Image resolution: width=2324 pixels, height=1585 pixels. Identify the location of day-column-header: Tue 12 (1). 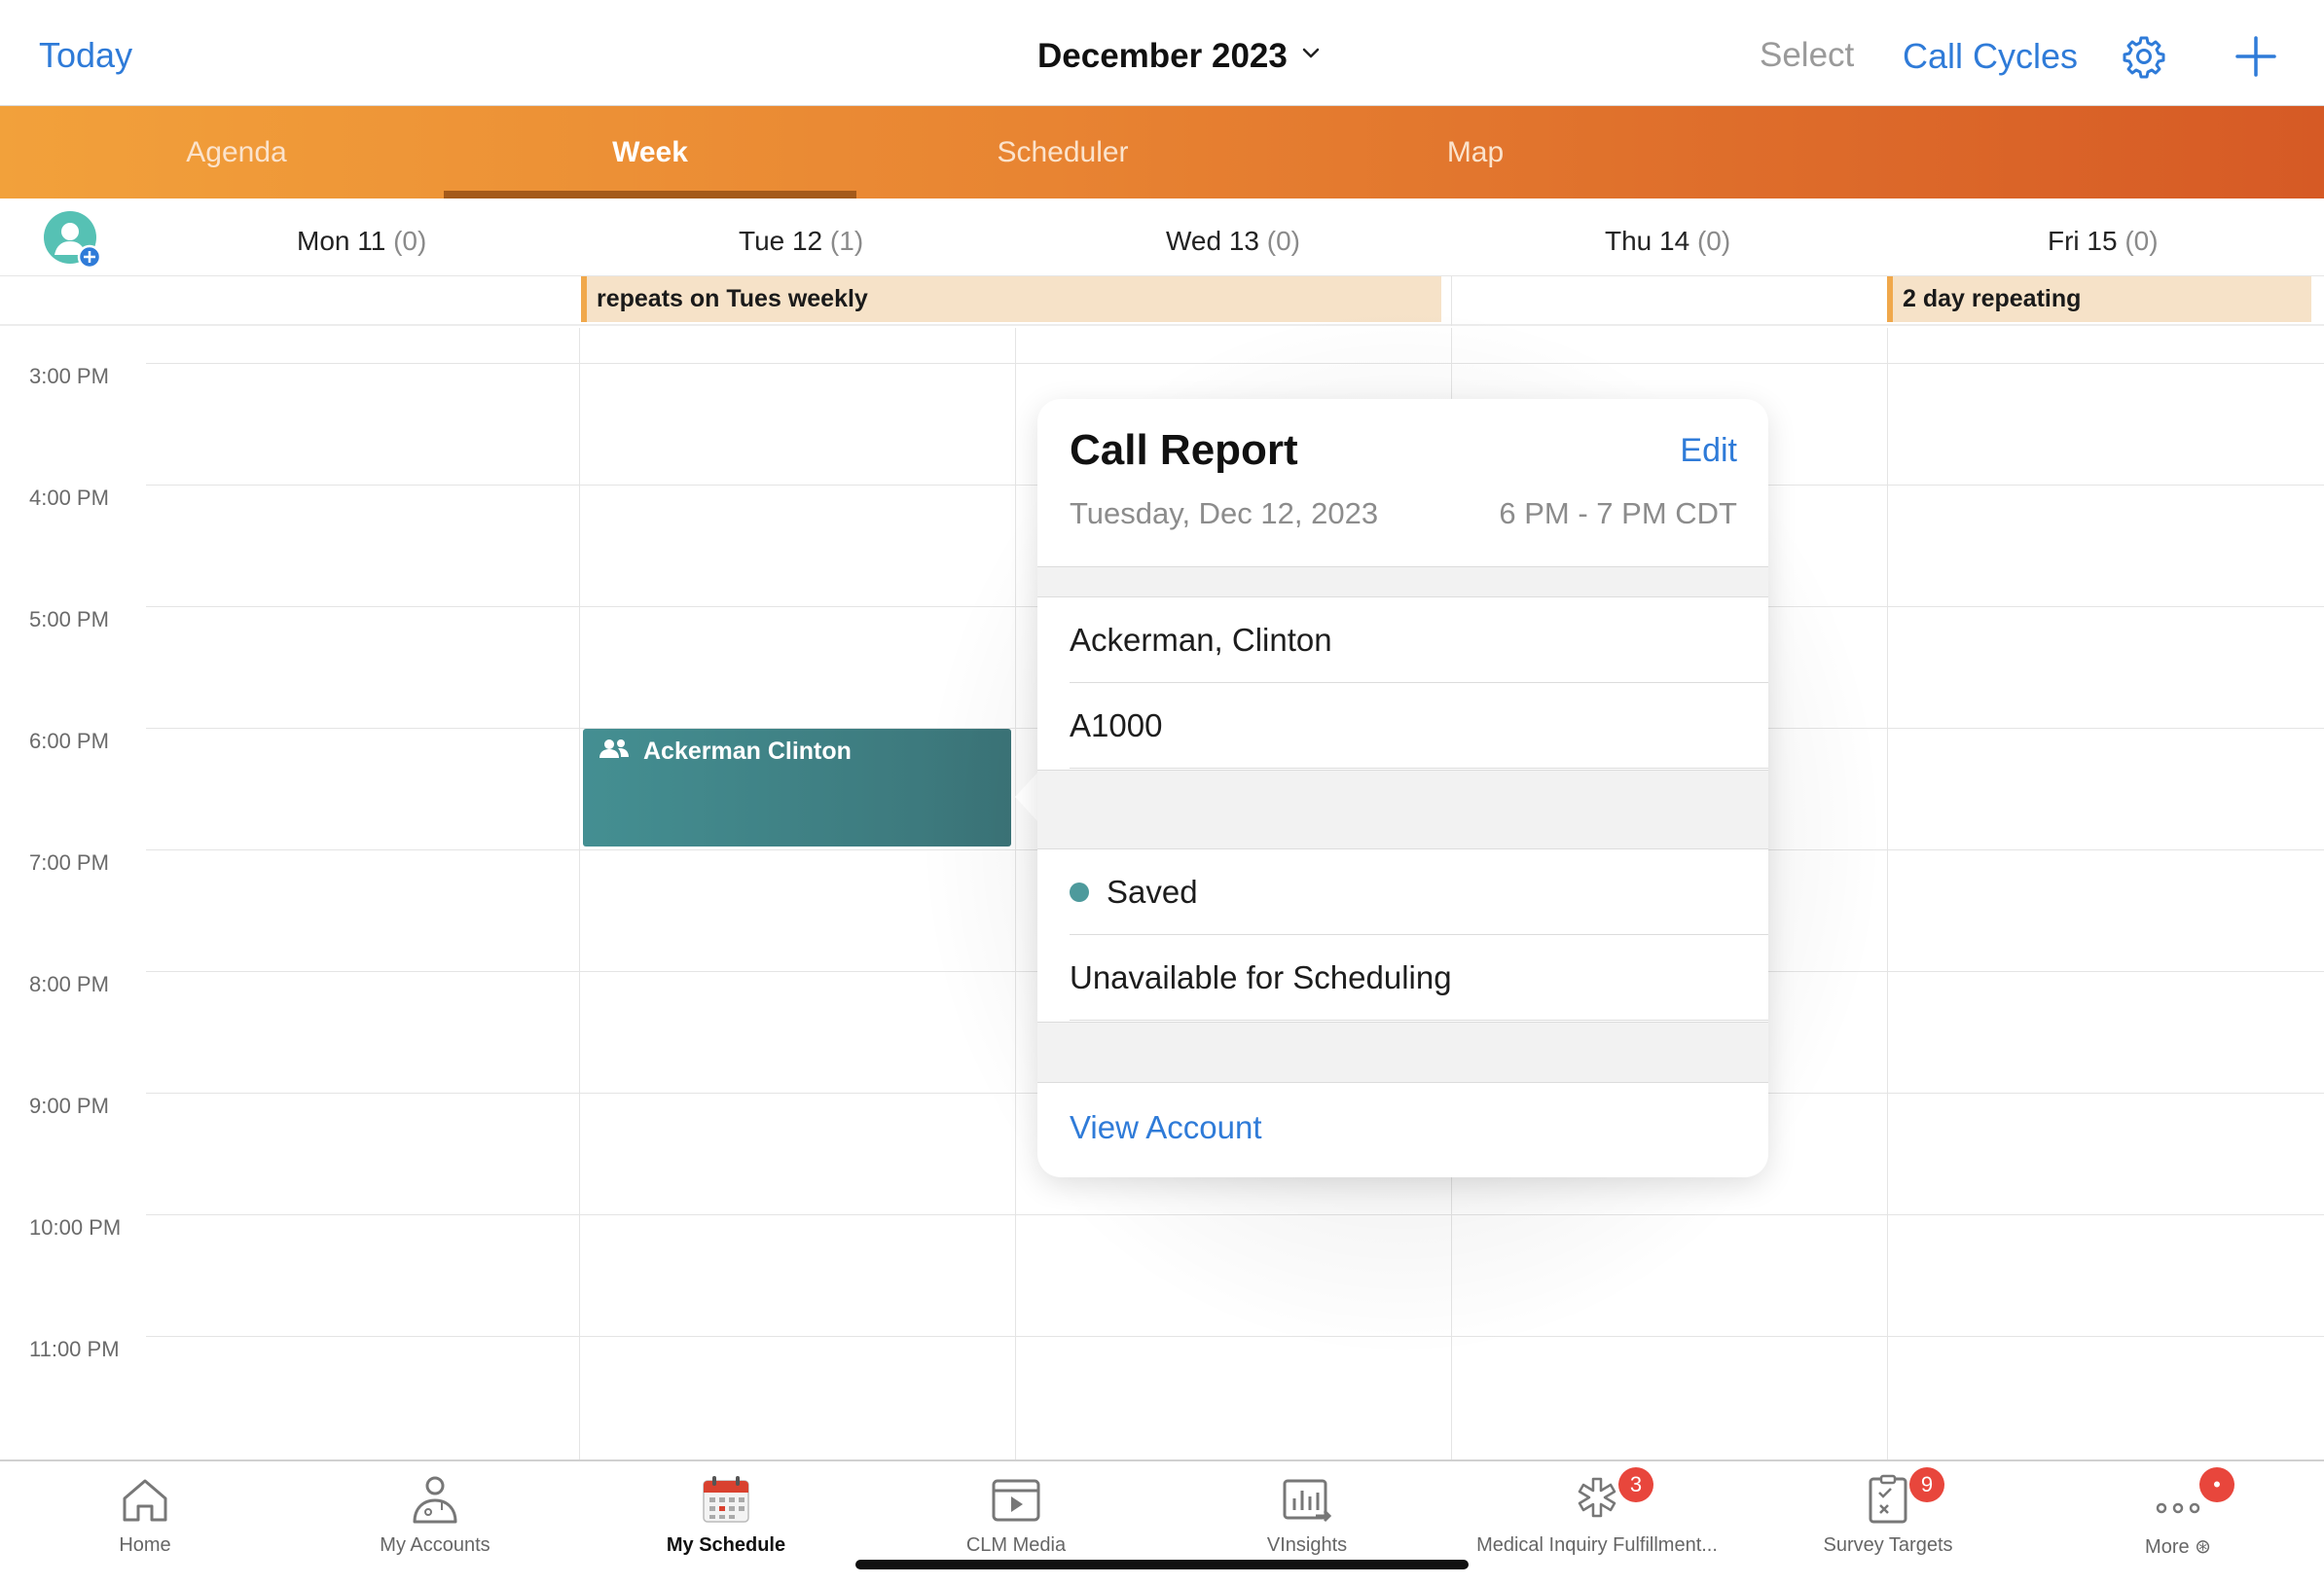
(801, 241).